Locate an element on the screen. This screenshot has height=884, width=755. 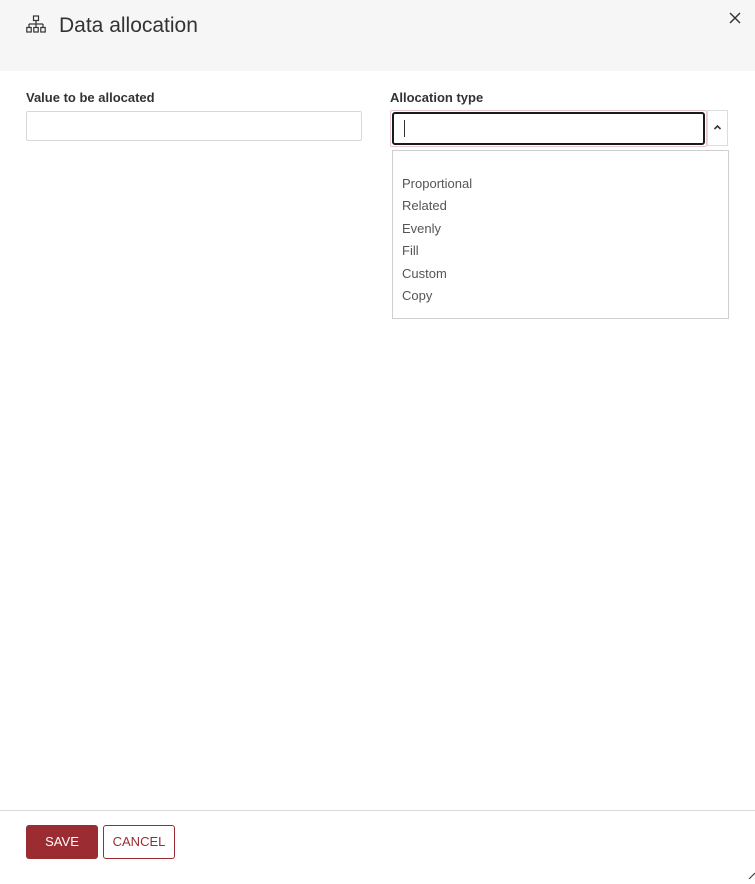
close-icon is located at coordinates (735, 18).